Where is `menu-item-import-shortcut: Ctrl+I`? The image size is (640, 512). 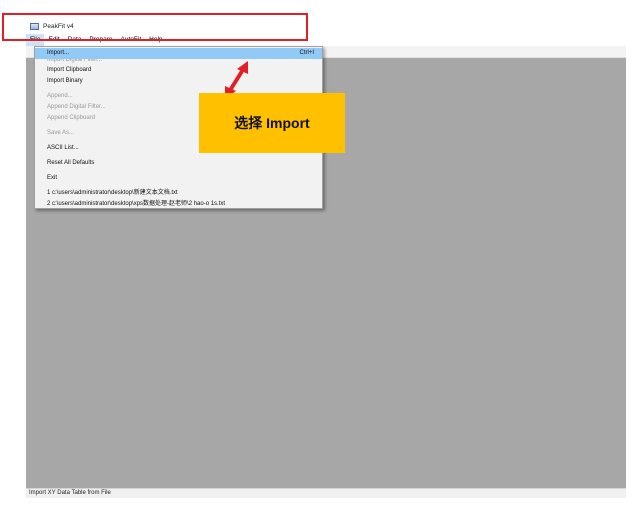
menu-item-import-shortcut: Ctrl+I is located at coordinates (306, 53).